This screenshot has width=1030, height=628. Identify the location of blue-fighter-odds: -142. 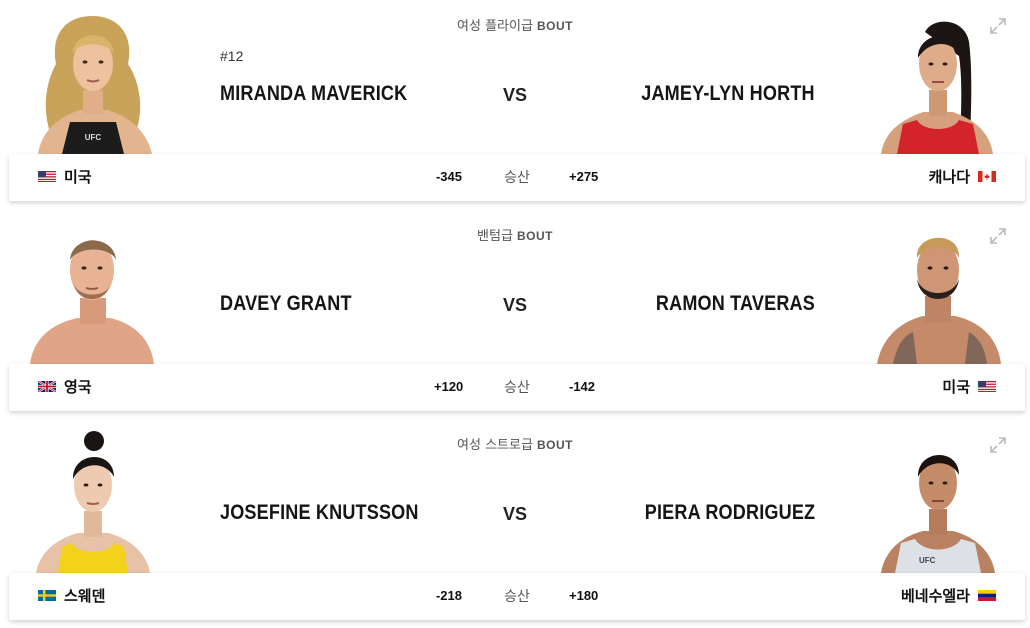
(582, 386).